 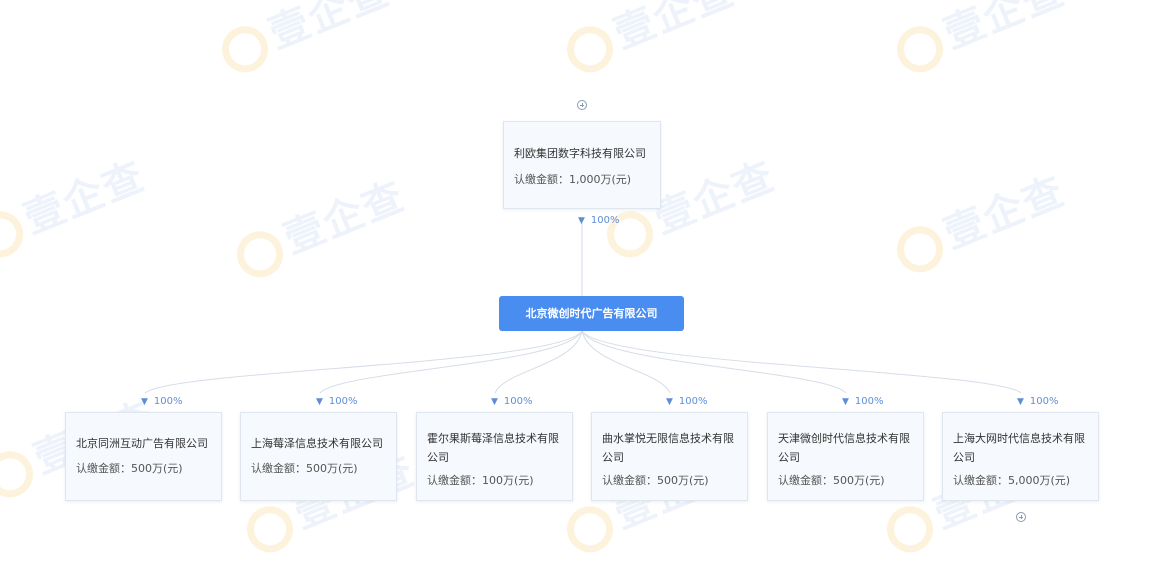 What do you see at coordinates (582, 165) in the screenshot?
I see `parent-company-node: 利欧集团数字科技有限公司 认缴金额：1,000万(元)` at bounding box center [582, 165].